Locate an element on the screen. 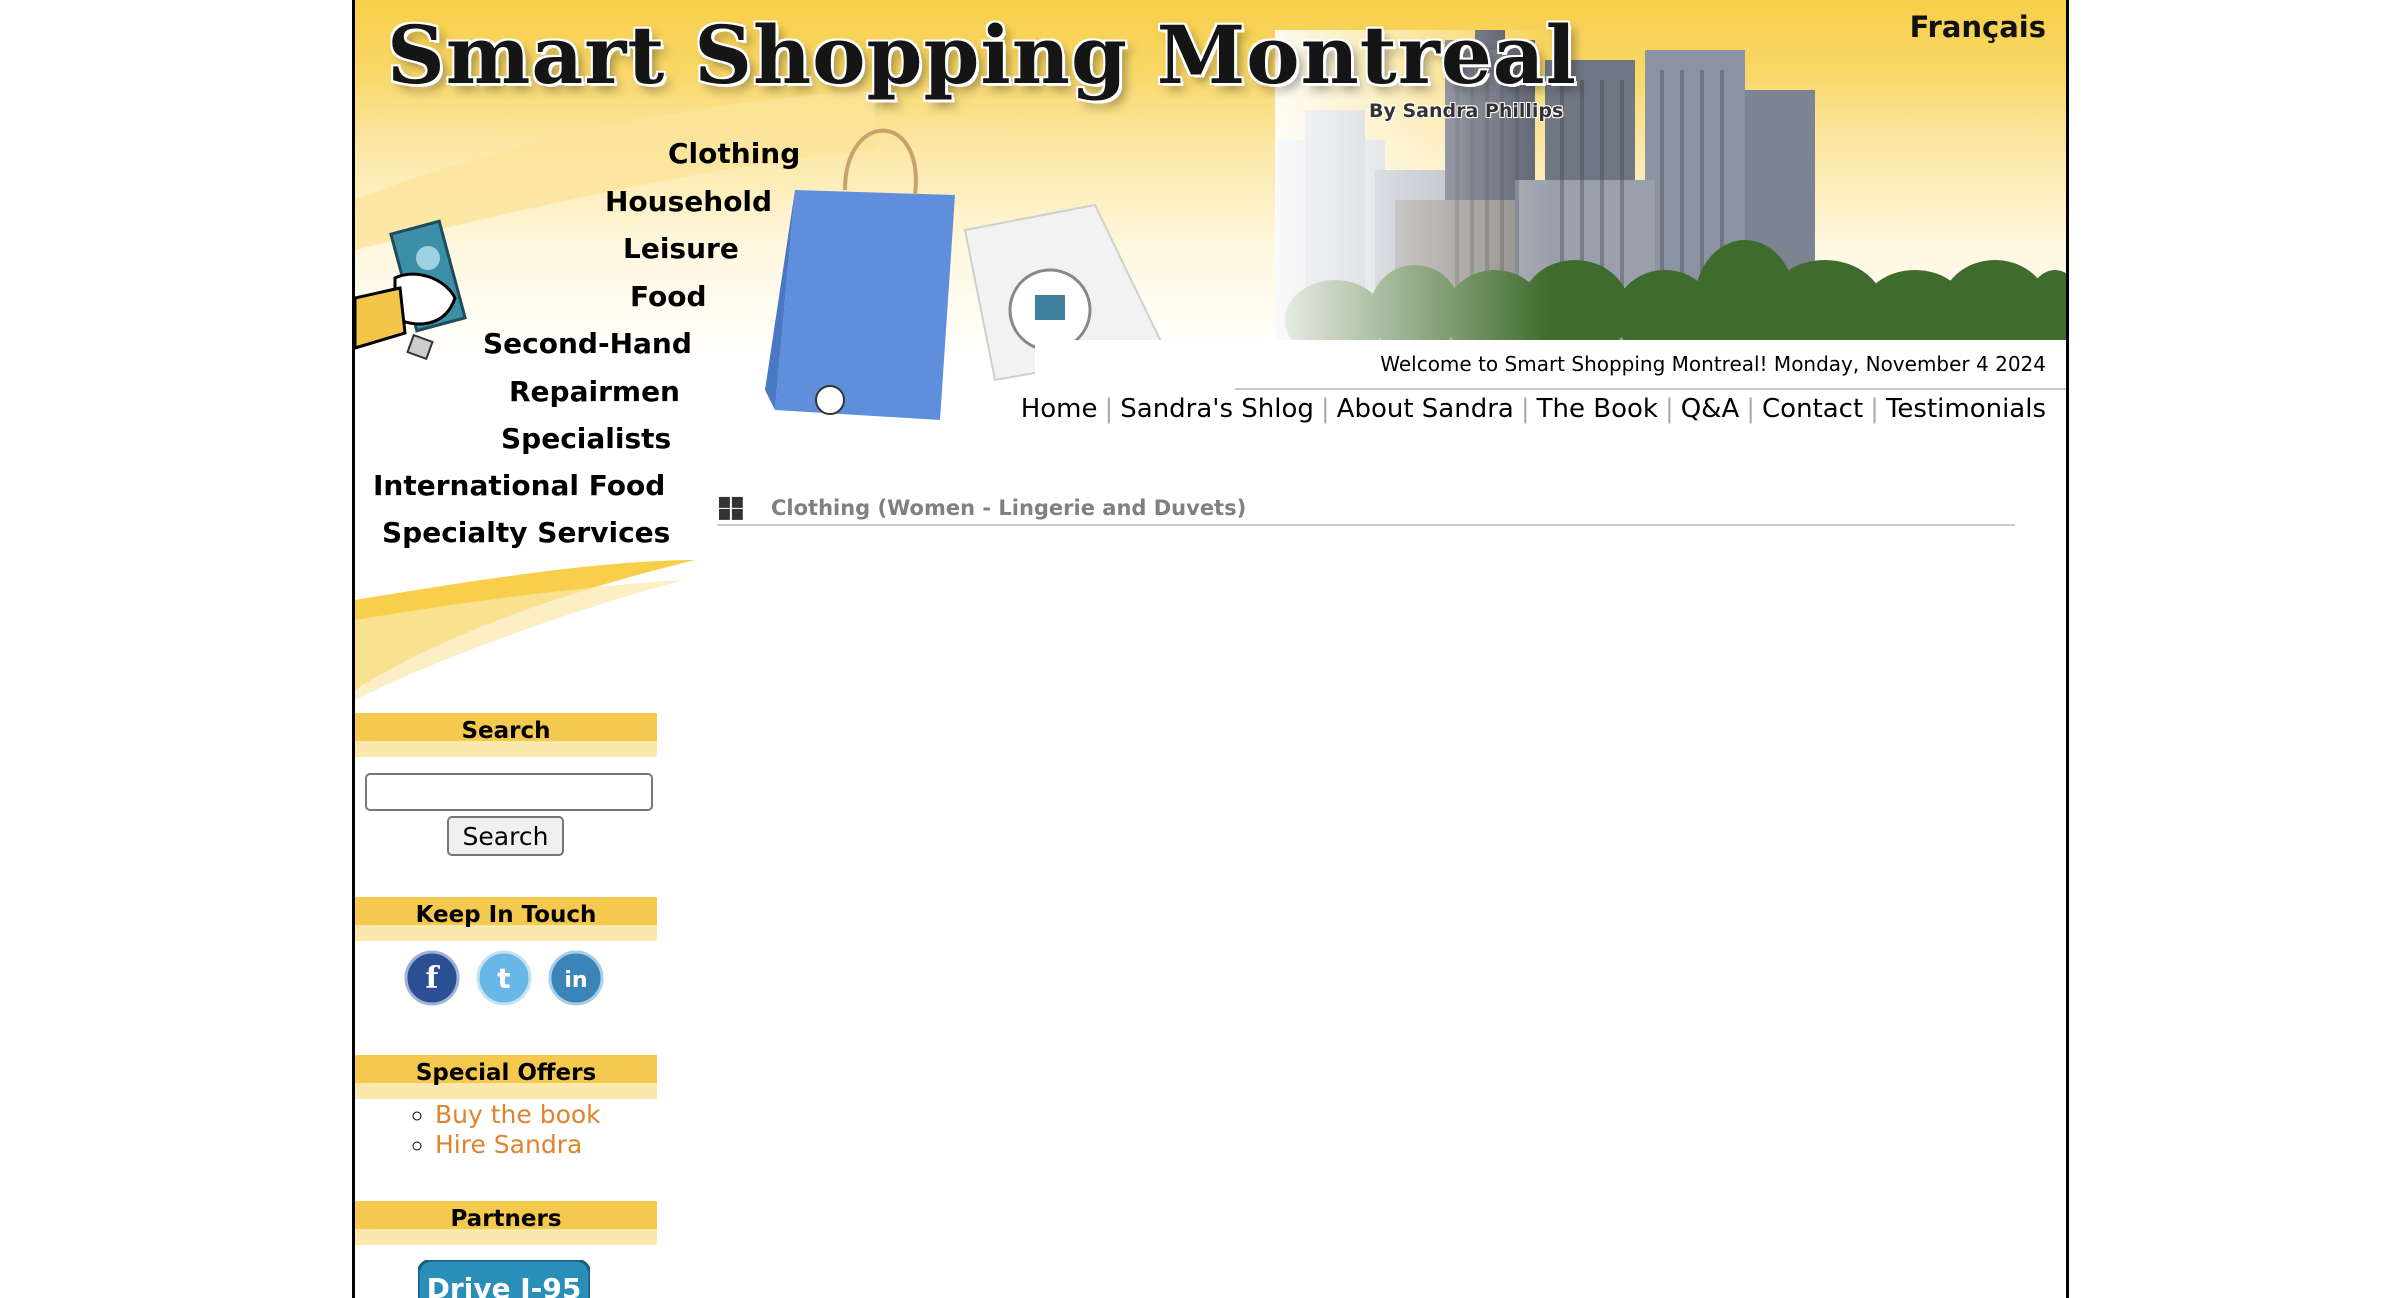  money-hand-icon is located at coordinates (411, 290).